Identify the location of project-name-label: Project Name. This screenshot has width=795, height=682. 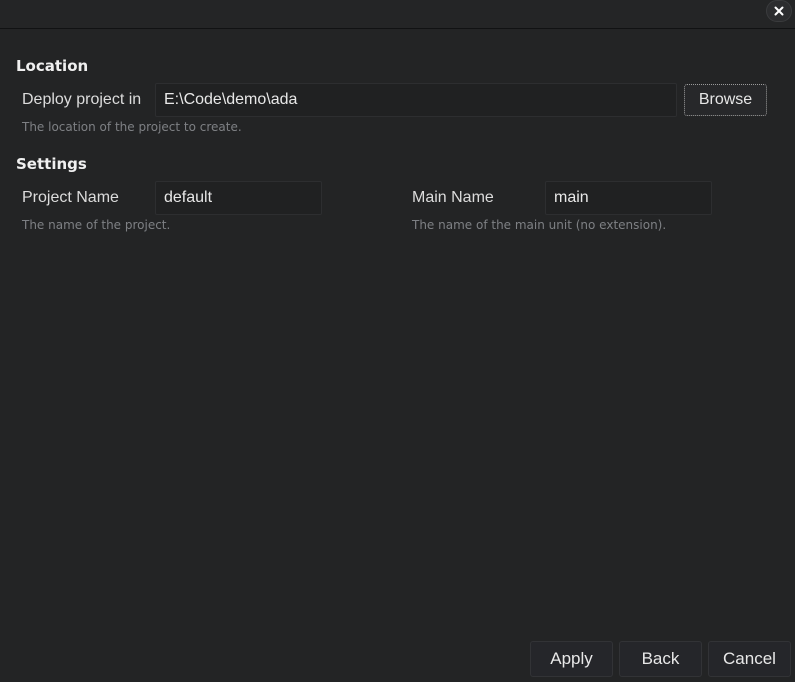
(70, 197).